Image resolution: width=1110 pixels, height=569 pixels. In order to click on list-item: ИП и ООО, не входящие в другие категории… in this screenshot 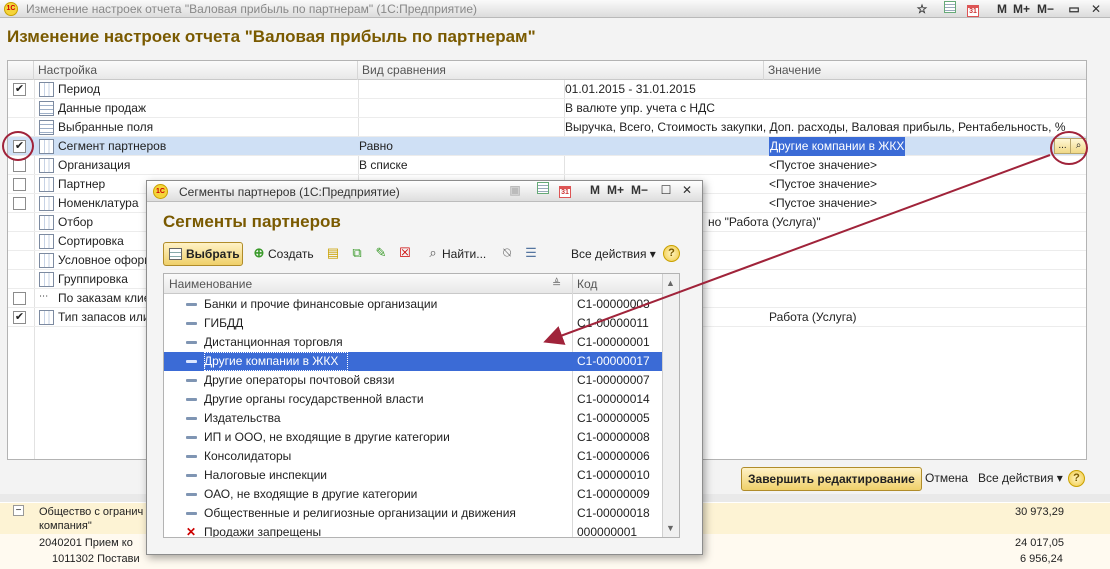, I will do `click(413, 437)`.